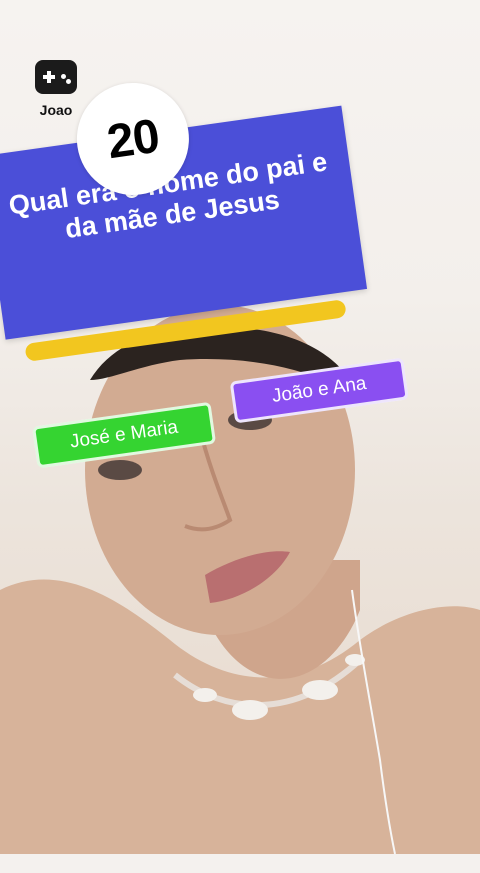  I want to click on answer-option-2: João e Ana, so click(319, 390).